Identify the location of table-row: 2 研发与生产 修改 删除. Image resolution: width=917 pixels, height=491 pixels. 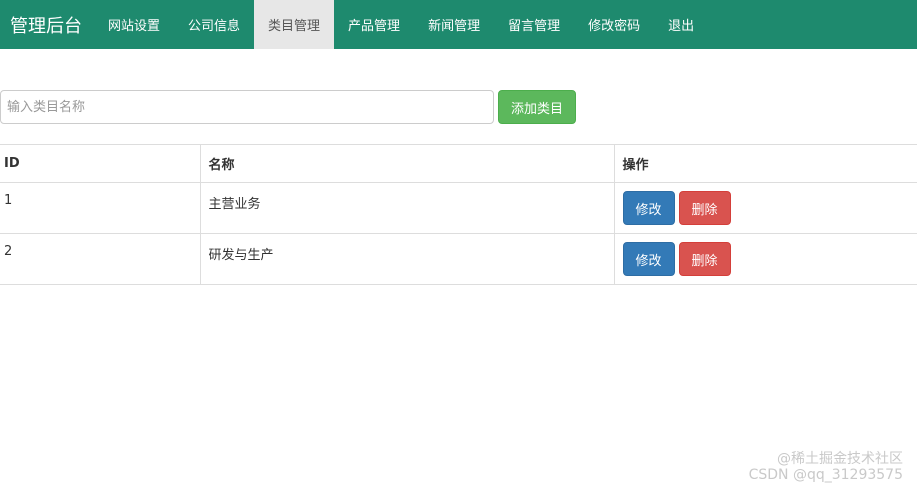
(458, 259).